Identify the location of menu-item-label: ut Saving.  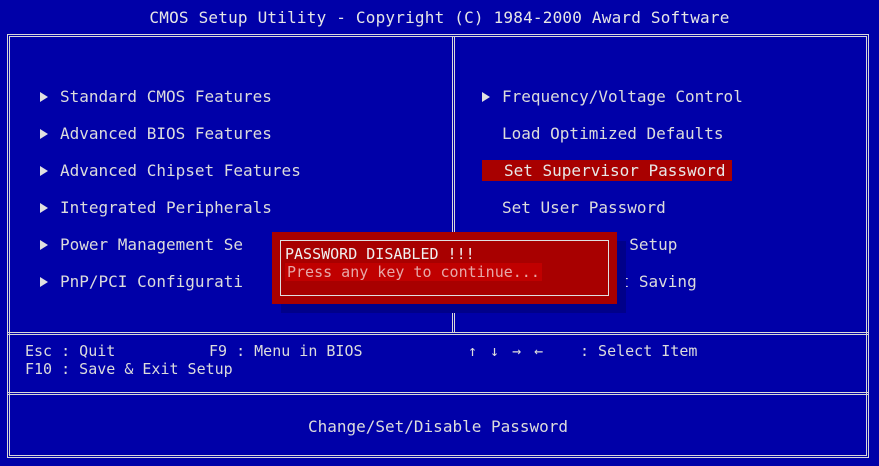
(653, 281).